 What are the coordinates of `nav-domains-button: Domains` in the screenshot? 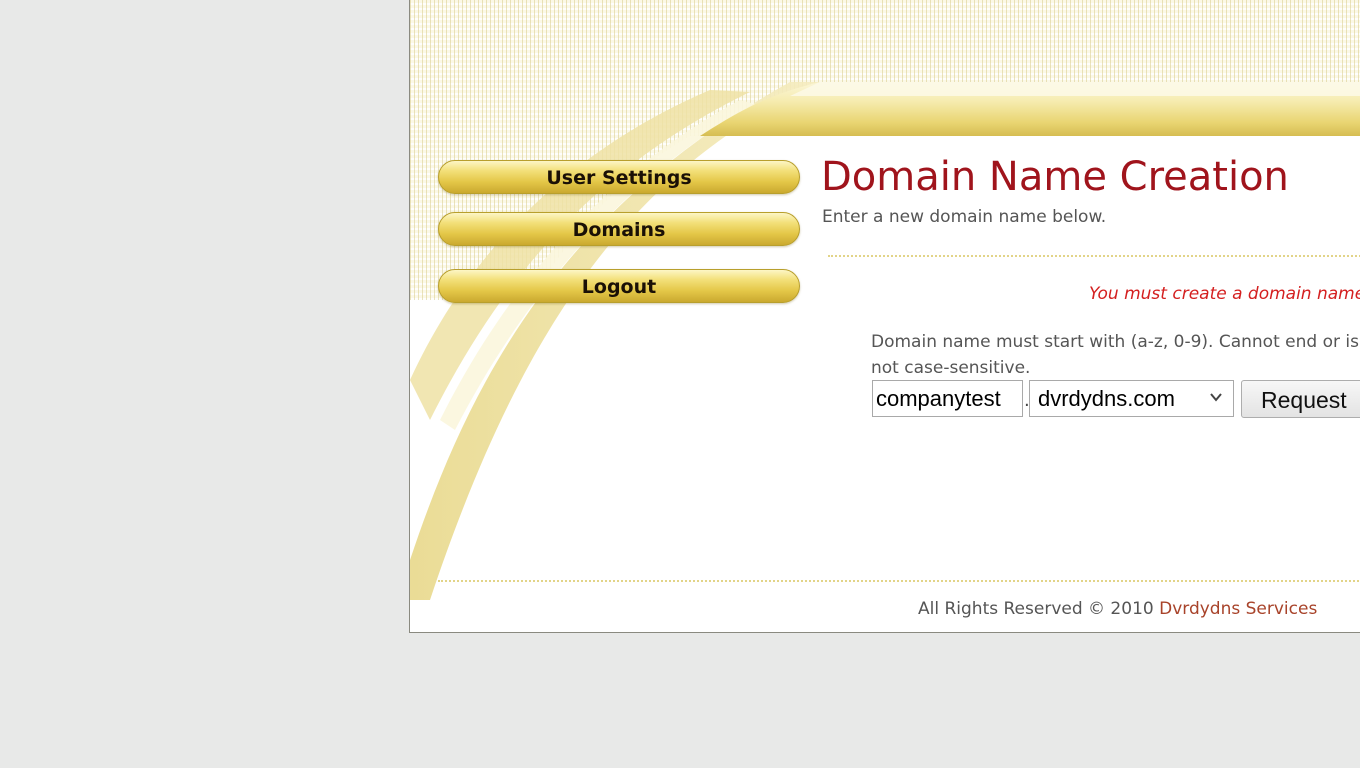 It's located at (619, 229).